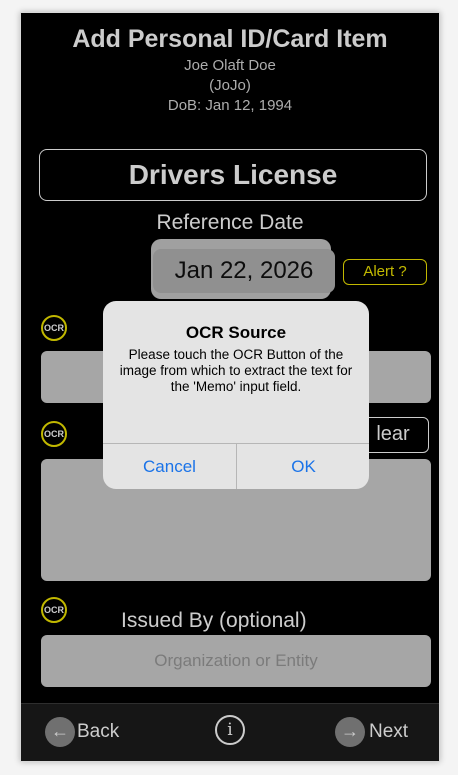 Image resolution: width=458 pixels, height=775 pixels. I want to click on dialog-title: OCR Source, so click(236, 332).